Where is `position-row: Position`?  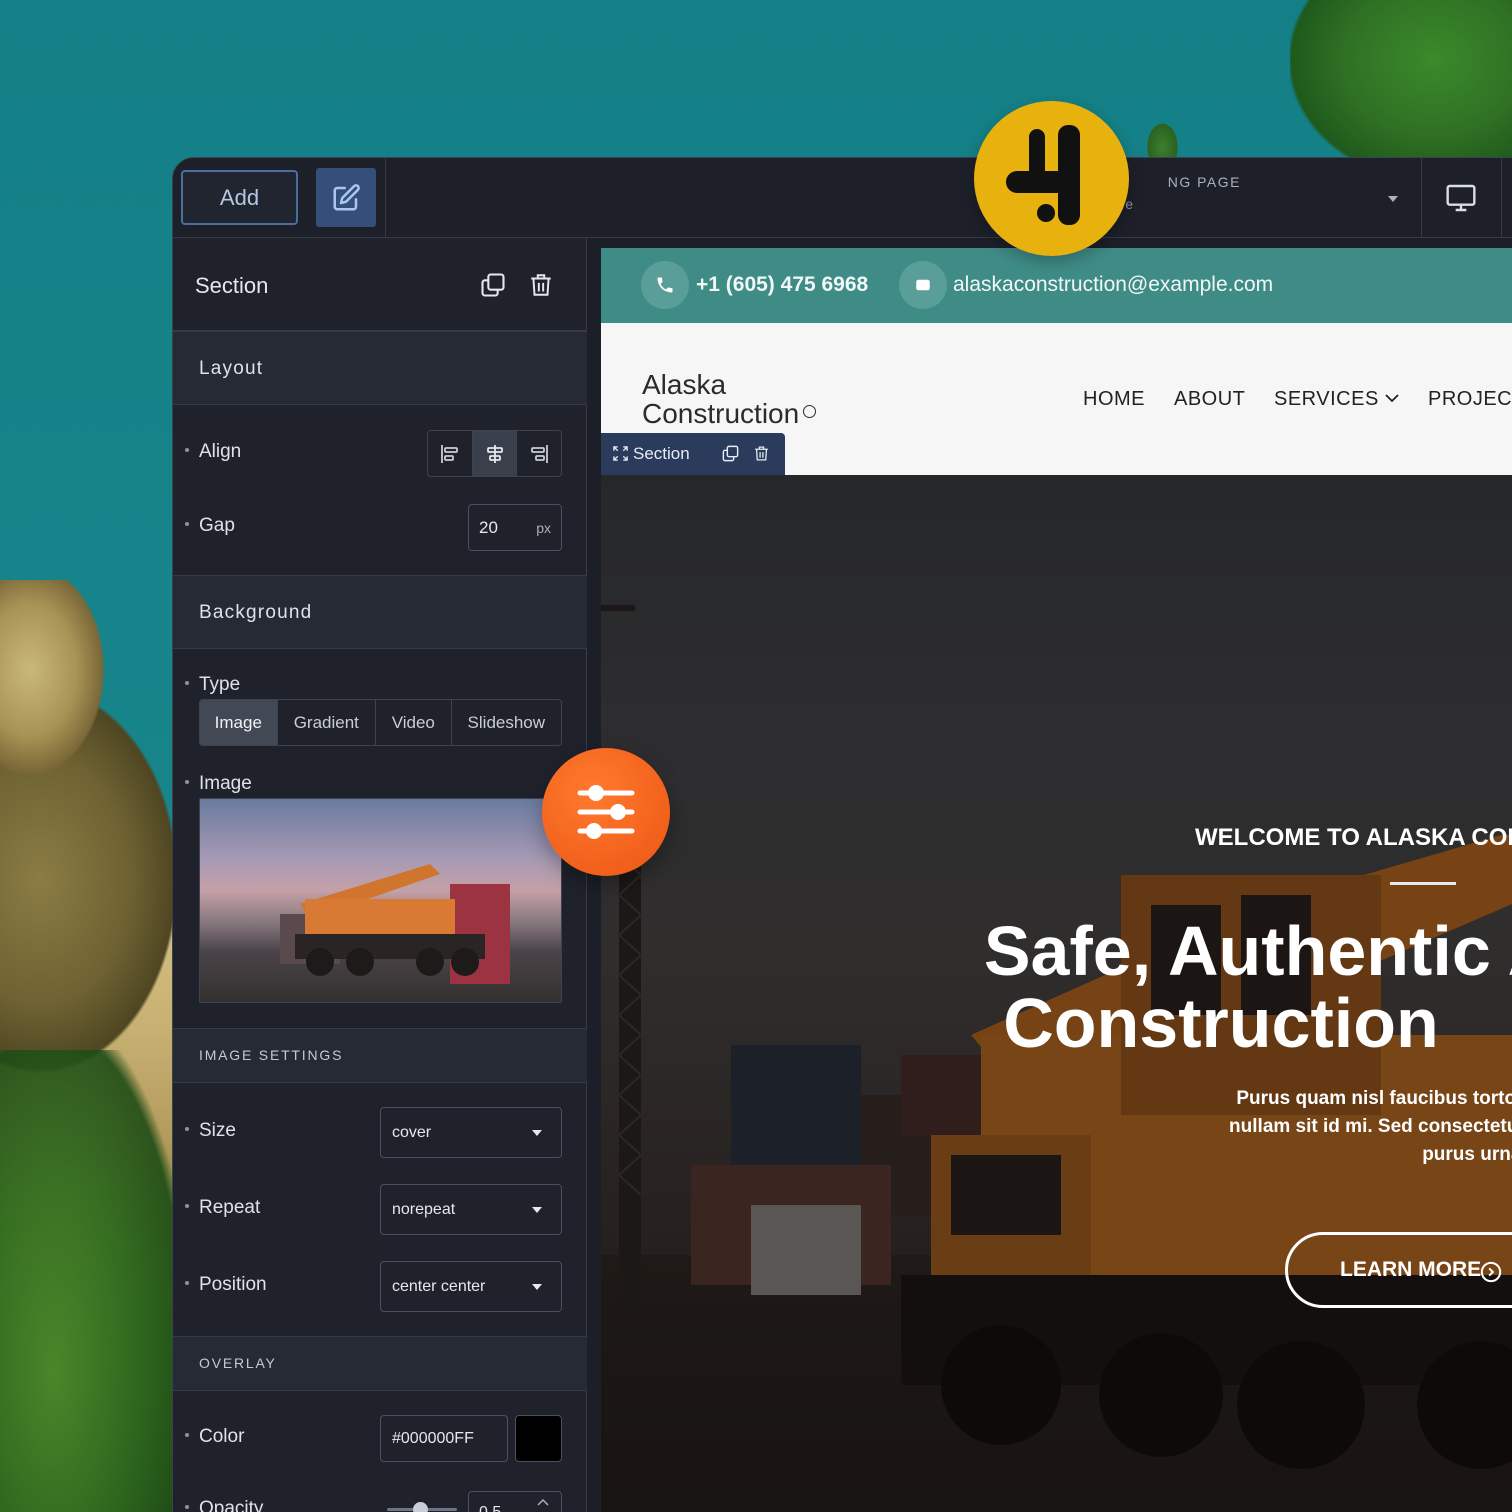
position-row: Position is located at coordinates (226, 1285).